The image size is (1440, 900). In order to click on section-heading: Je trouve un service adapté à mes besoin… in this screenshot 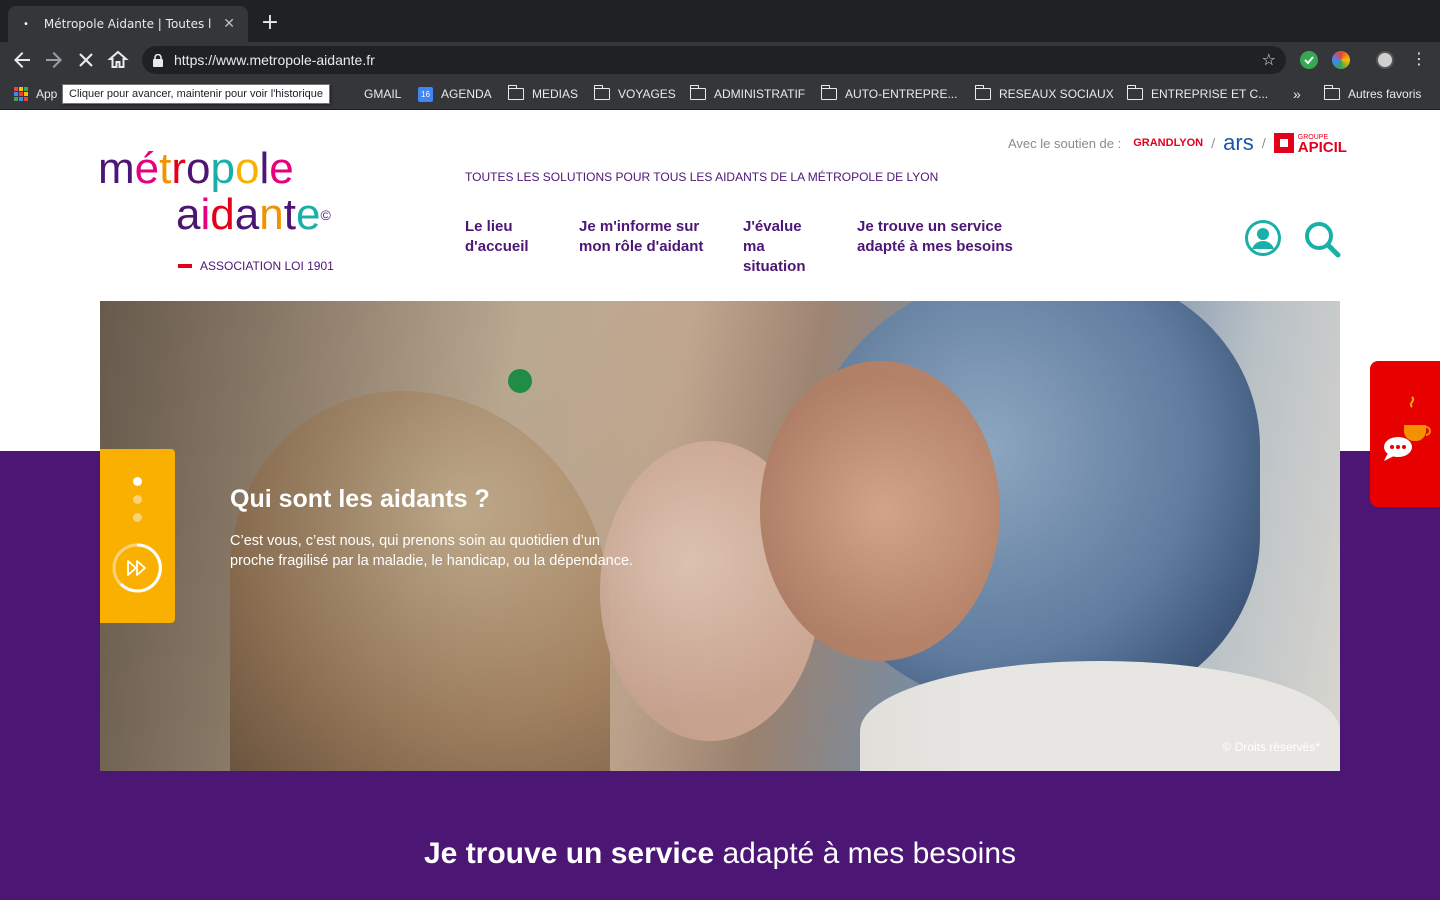, I will do `click(720, 854)`.